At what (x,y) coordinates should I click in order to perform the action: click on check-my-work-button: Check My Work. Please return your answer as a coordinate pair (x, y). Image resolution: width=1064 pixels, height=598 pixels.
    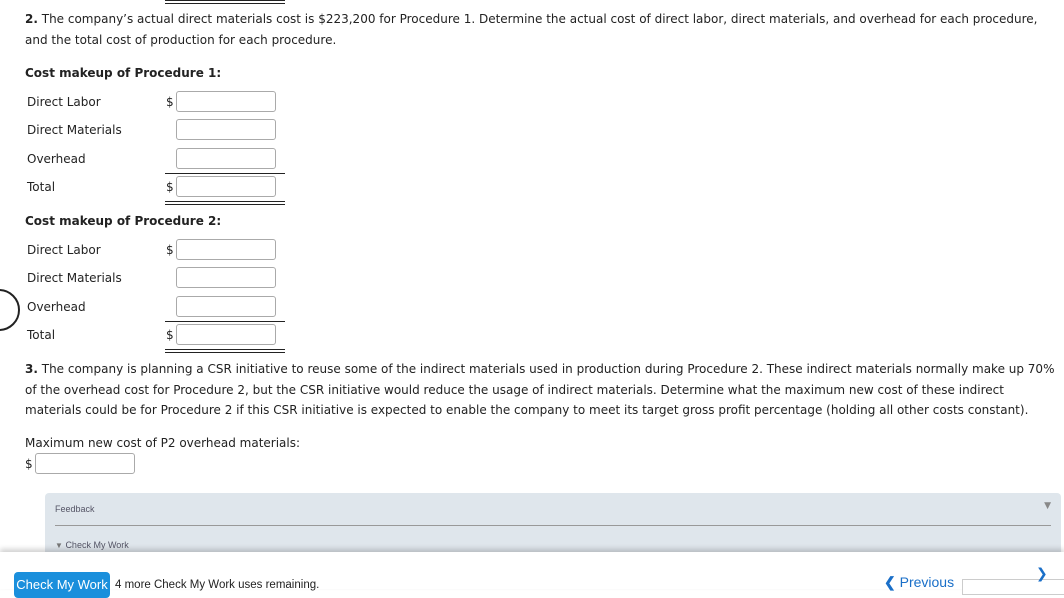
    Looking at the image, I should click on (62, 585).